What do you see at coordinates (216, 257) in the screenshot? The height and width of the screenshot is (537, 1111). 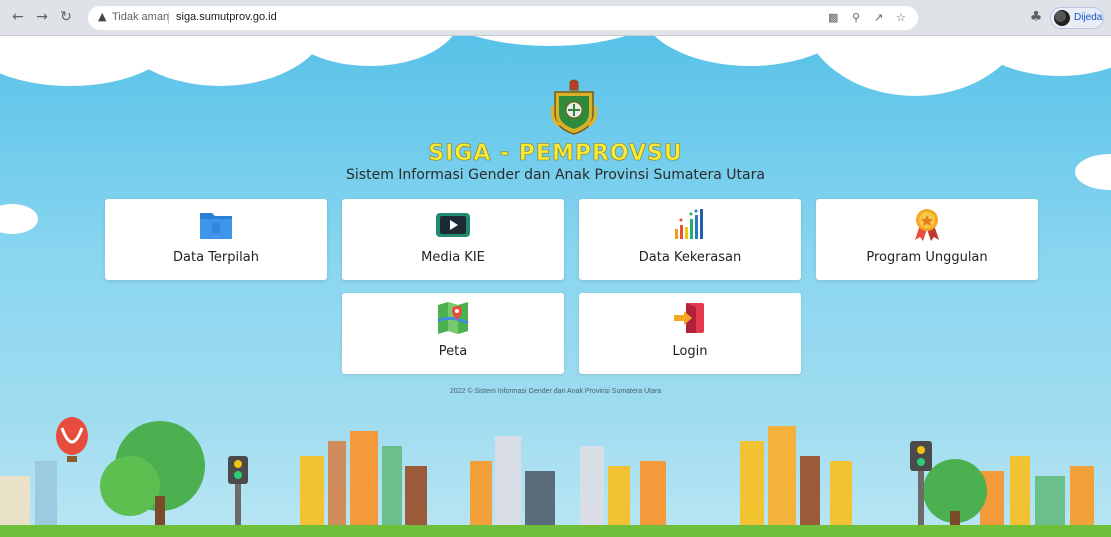 I see `card-label-data-terpilah: Data Terpilah` at bounding box center [216, 257].